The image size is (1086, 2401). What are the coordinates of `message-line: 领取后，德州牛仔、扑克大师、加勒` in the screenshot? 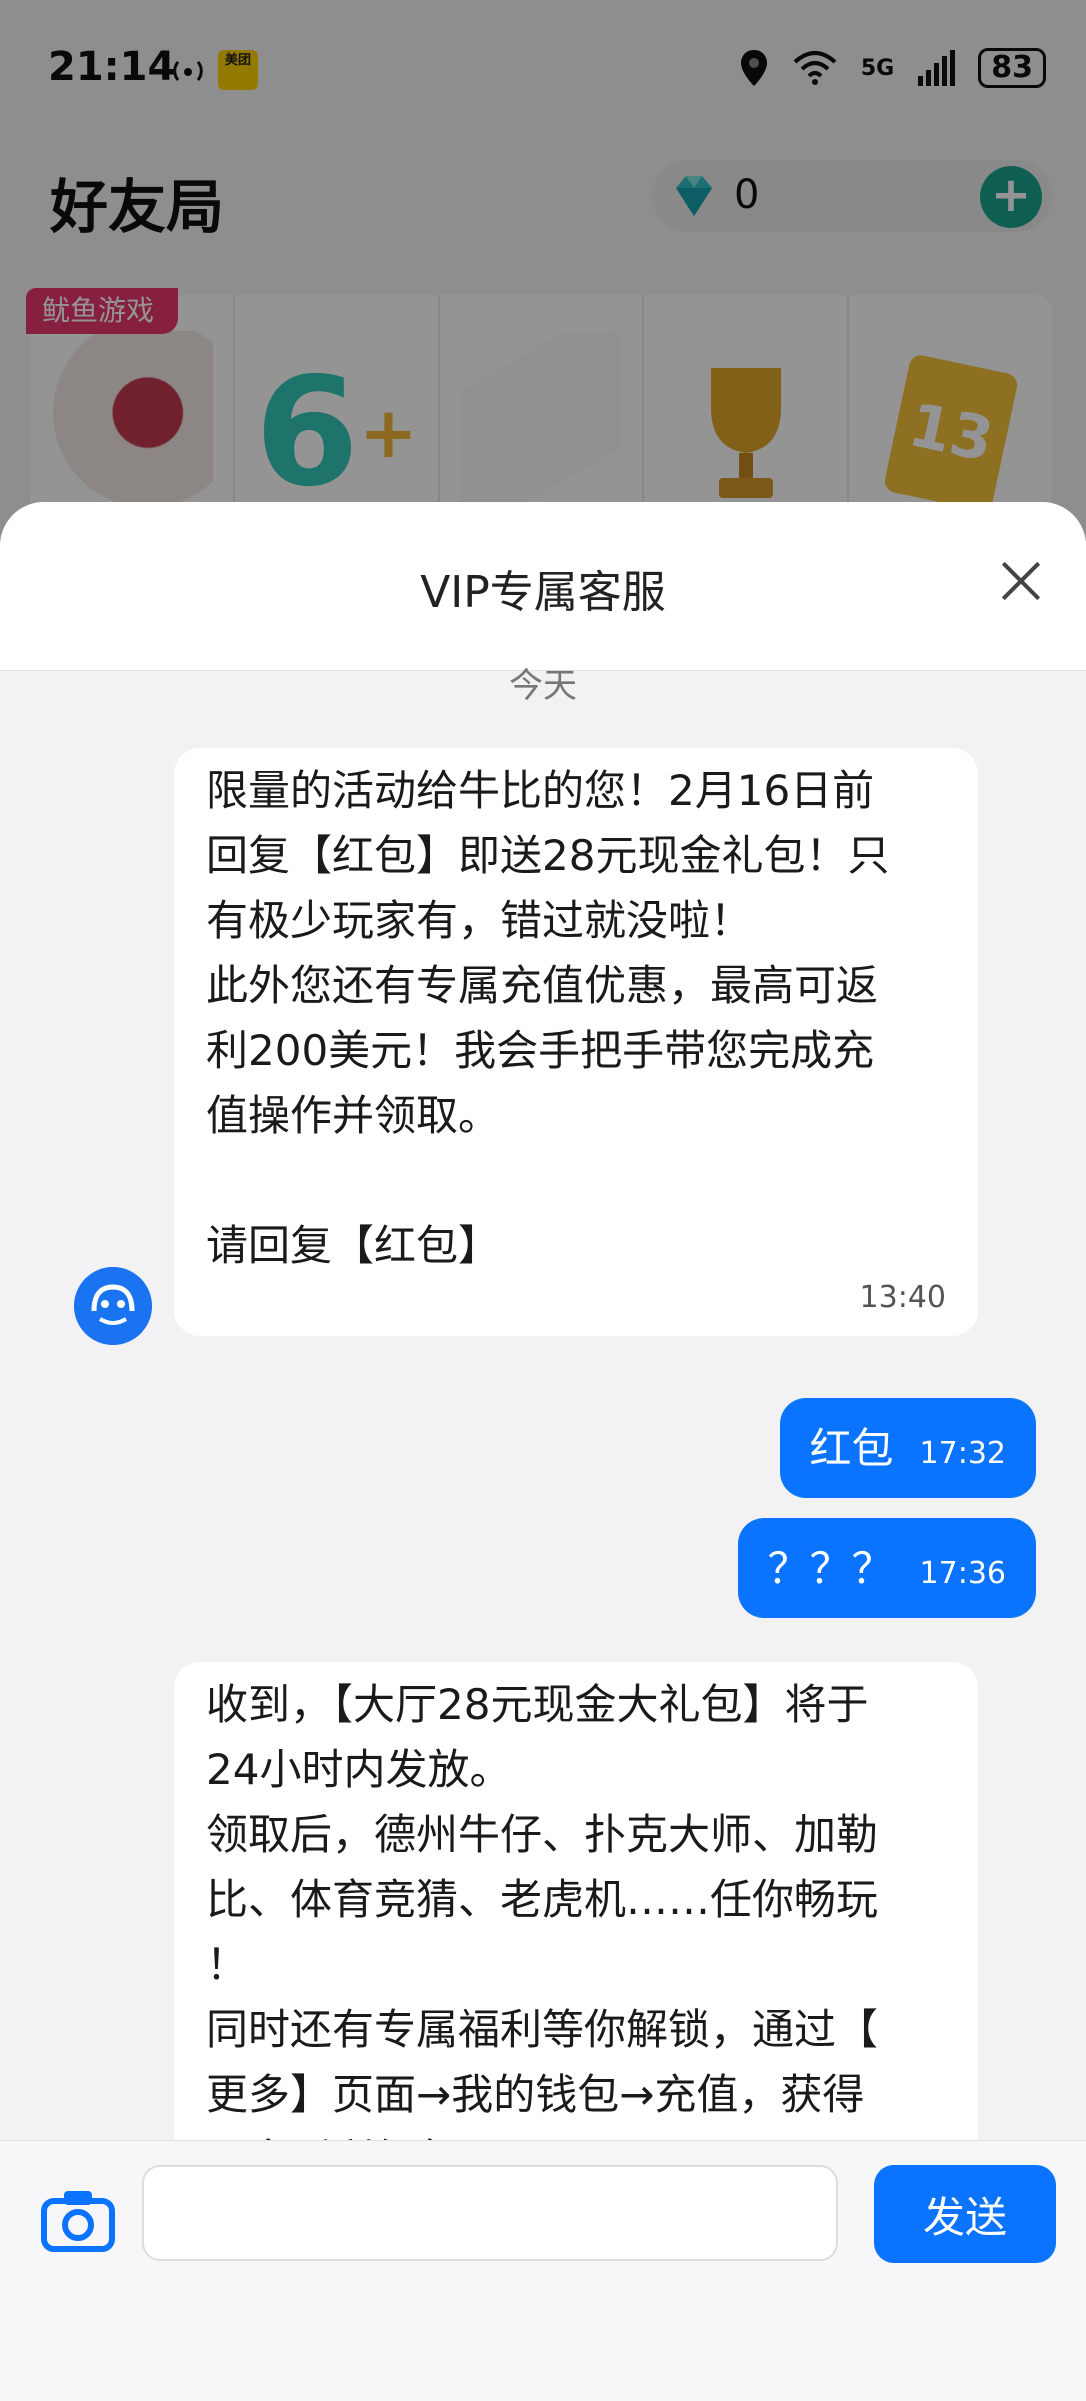 It's located at (542, 1834).